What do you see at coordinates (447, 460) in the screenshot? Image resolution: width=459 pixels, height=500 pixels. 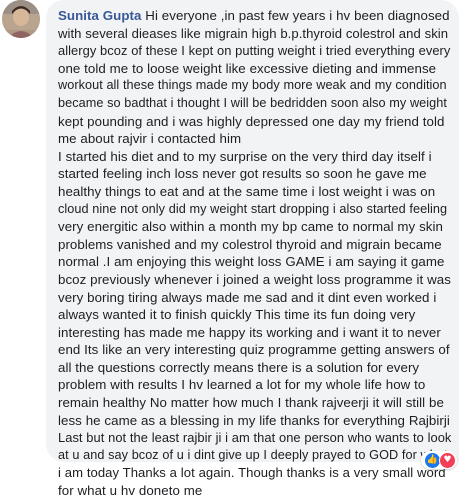 I see `heart-icon: ♥` at bounding box center [447, 460].